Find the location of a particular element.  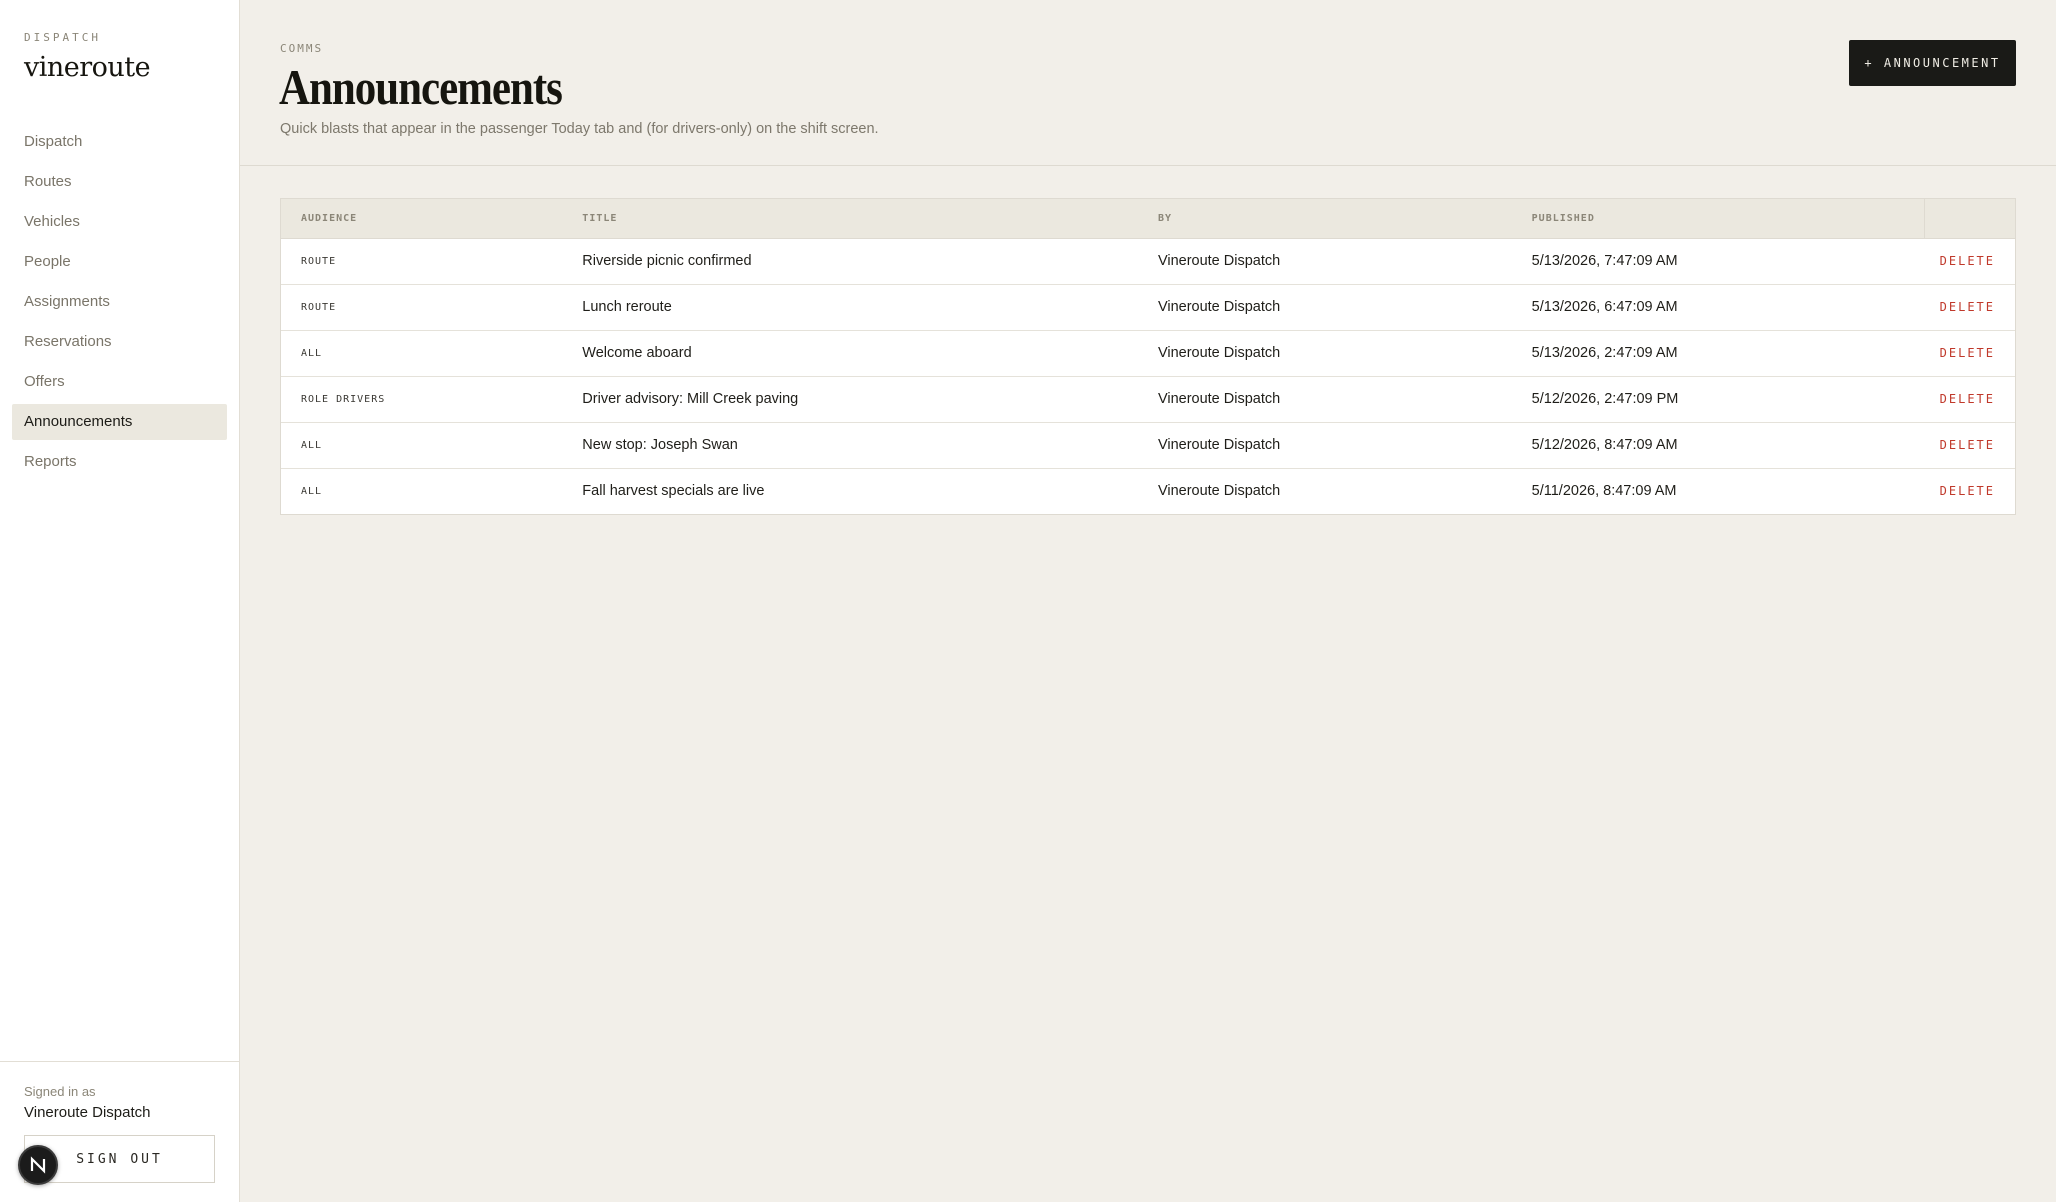

signed-in-user: Vineroute Dispatch is located at coordinates (87, 1112).